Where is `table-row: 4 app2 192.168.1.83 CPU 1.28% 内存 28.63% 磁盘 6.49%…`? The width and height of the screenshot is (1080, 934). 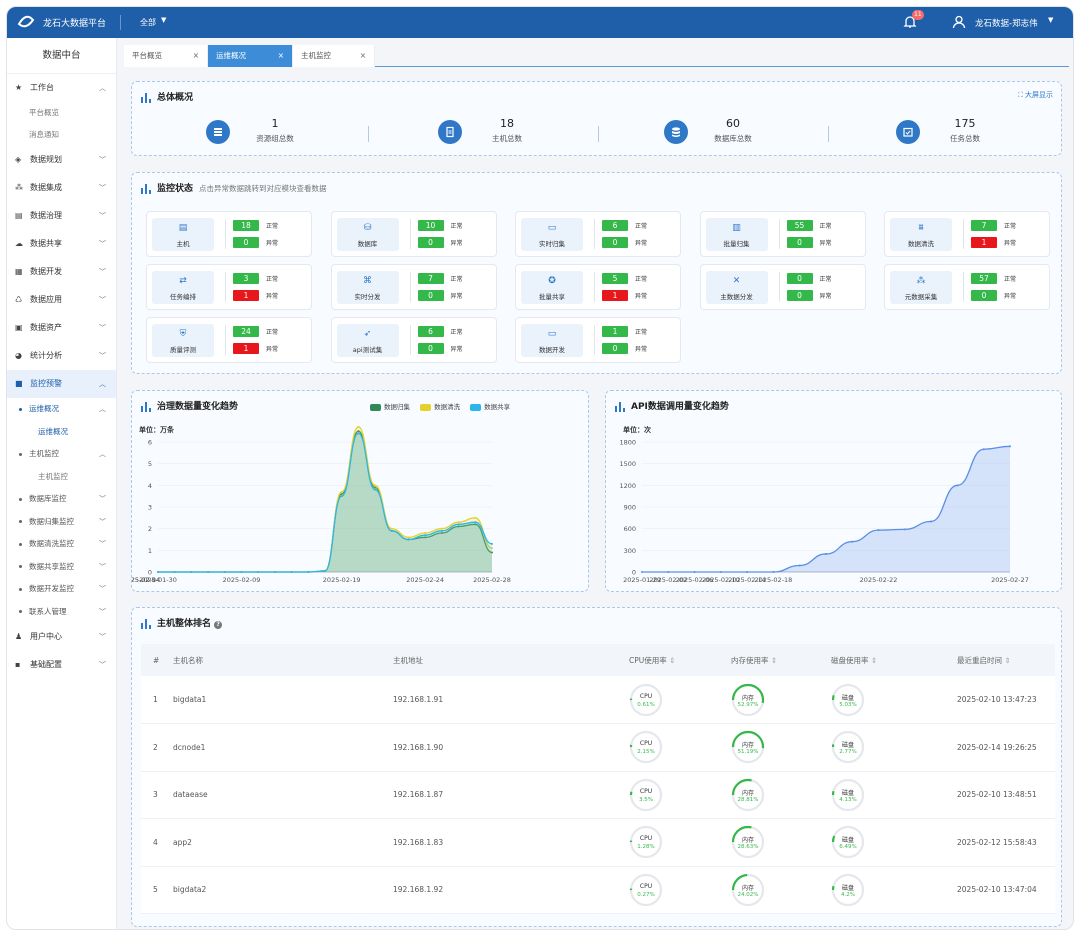
table-row: 4 app2 192.168.1.83 CPU 1.28% 内存 28.63% 磁盘 6.49%… is located at coordinates (598, 842).